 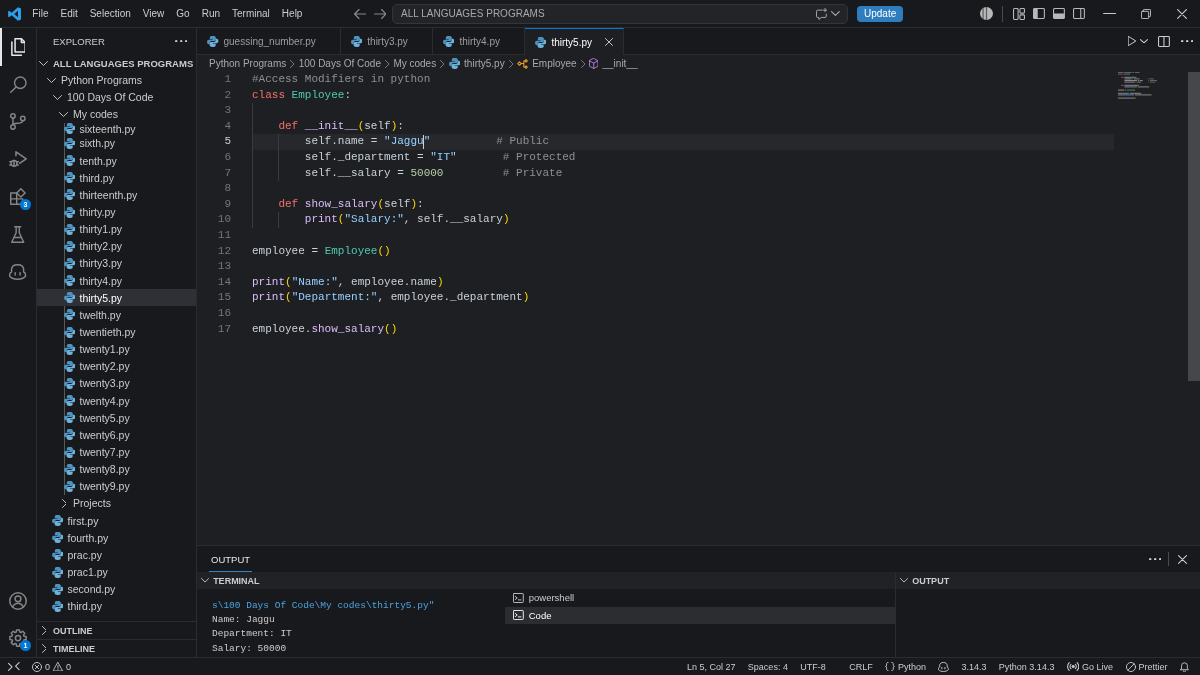 I want to click on breadcrumb-item: 100 Days Of Code, so click(x=339, y=63).